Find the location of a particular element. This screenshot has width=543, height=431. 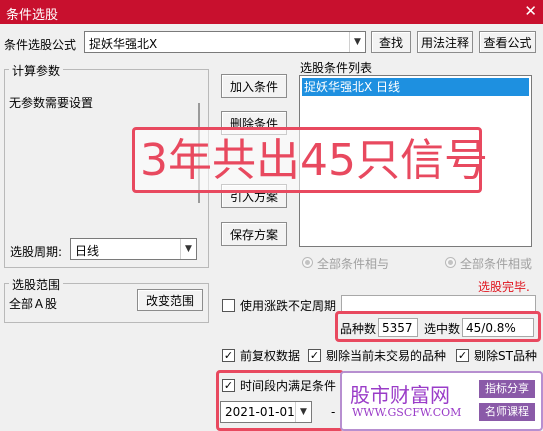

time-range-highlight-box is located at coordinates (280, 400).